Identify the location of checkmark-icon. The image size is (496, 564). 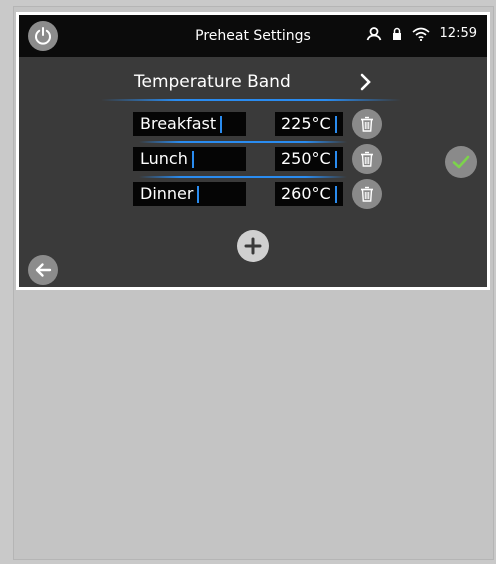
(461, 162).